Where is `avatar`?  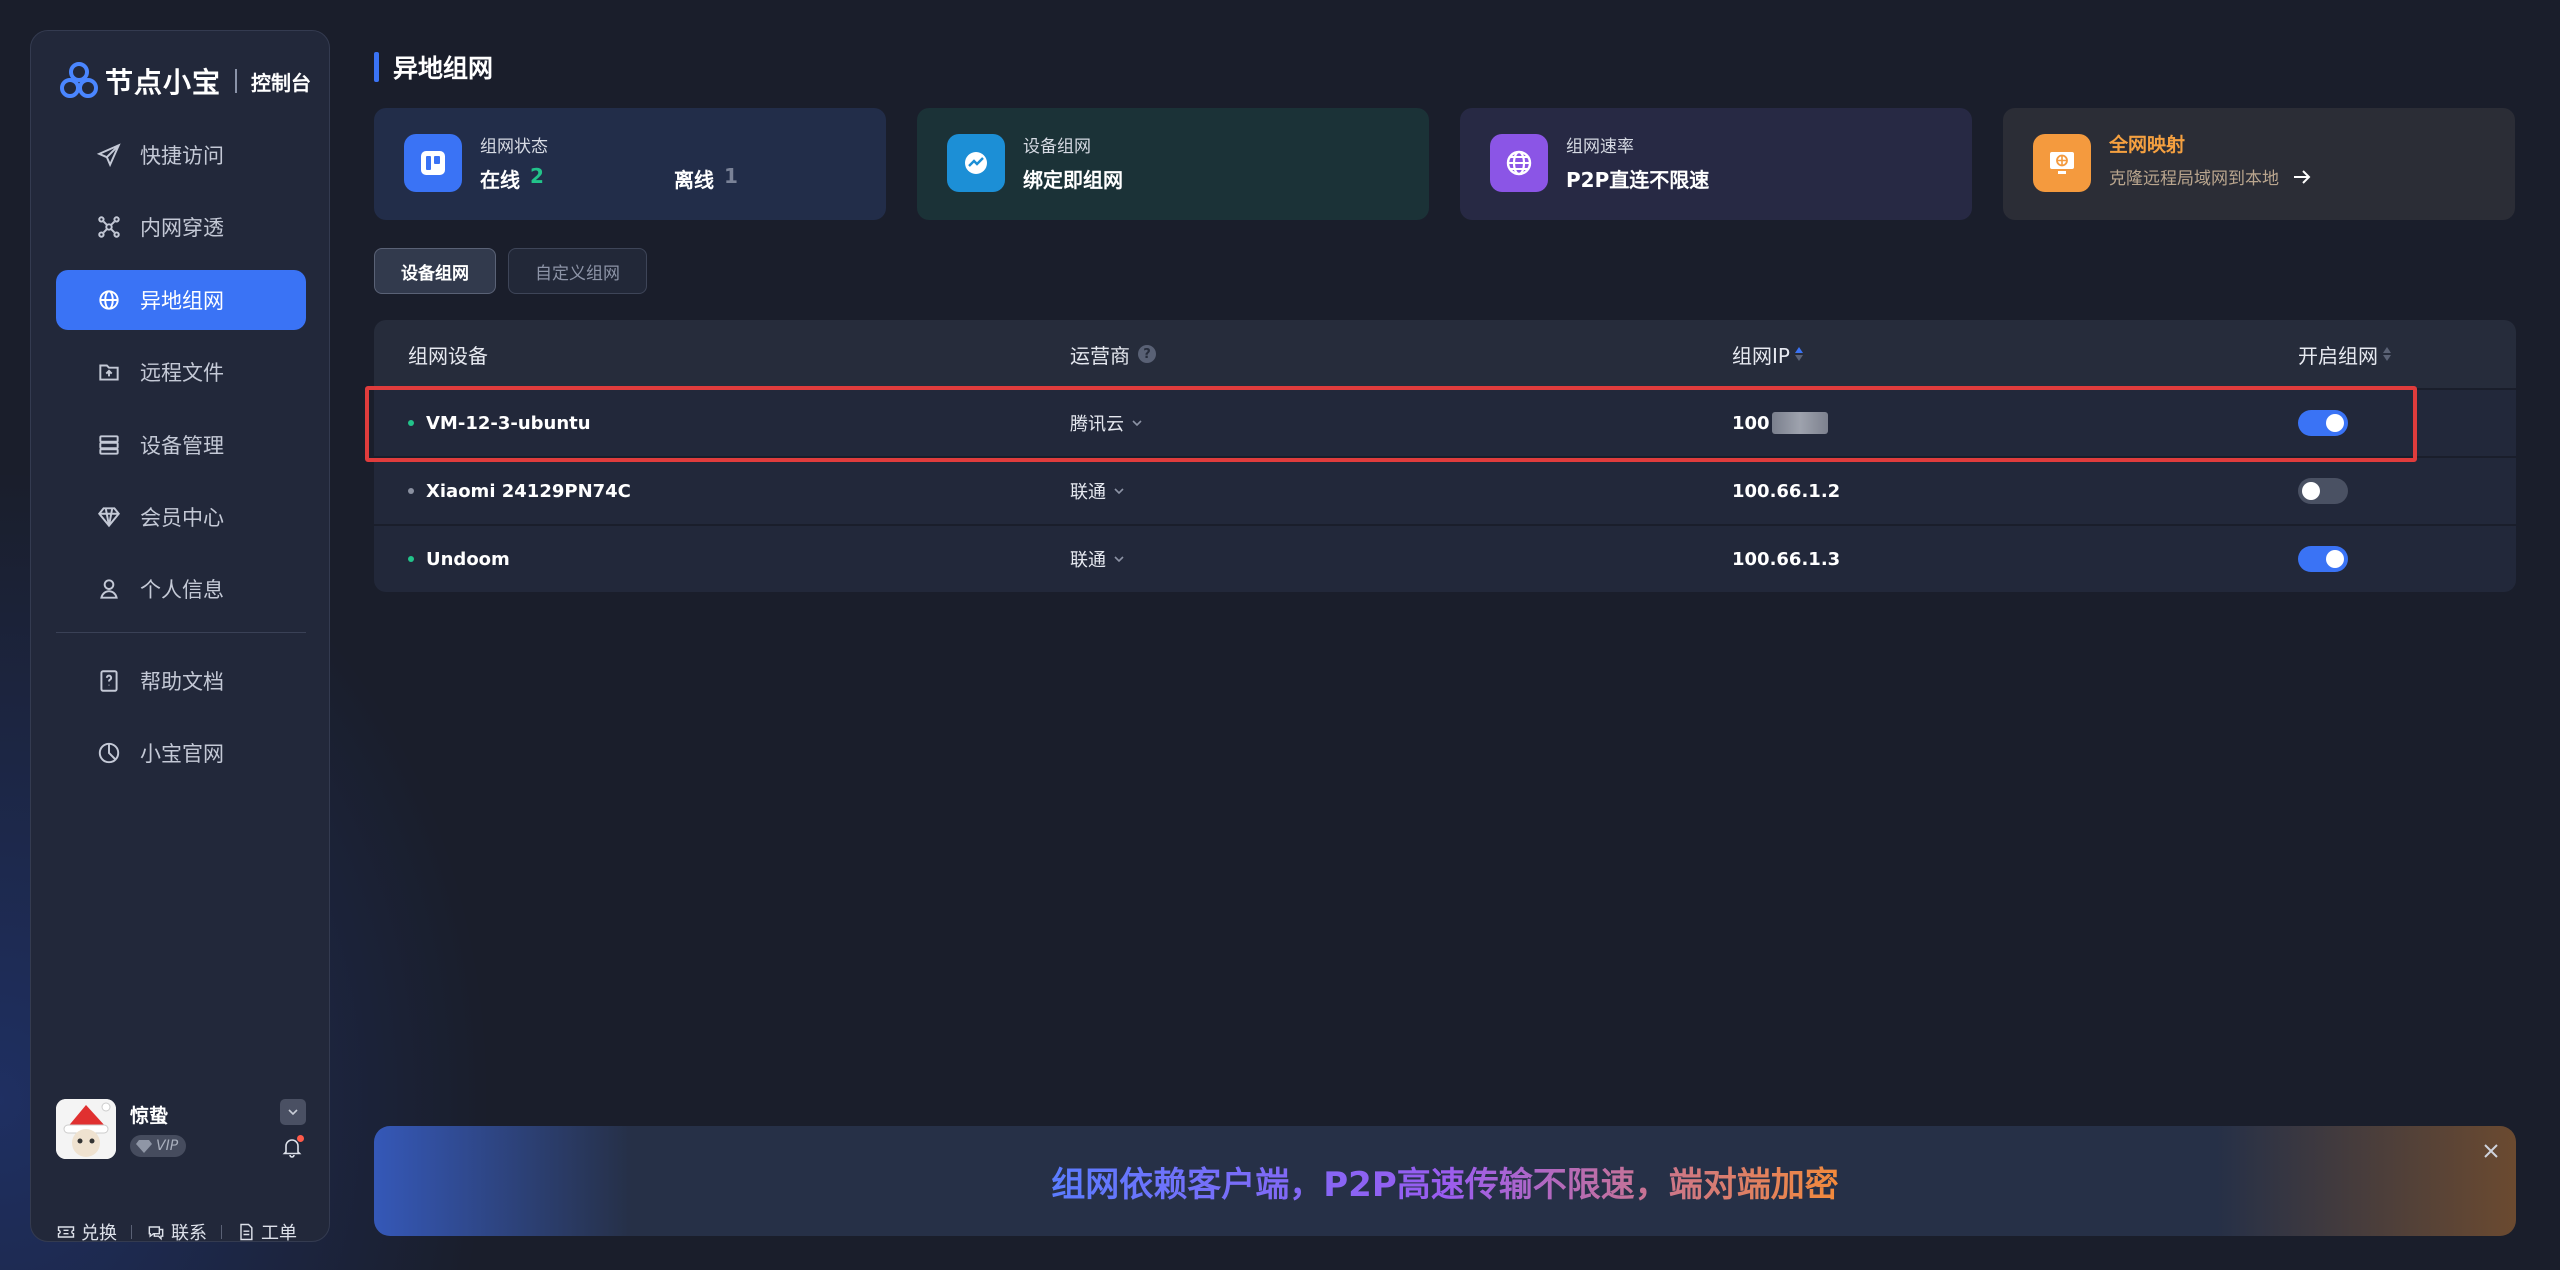 avatar is located at coordinates (86, 1129).